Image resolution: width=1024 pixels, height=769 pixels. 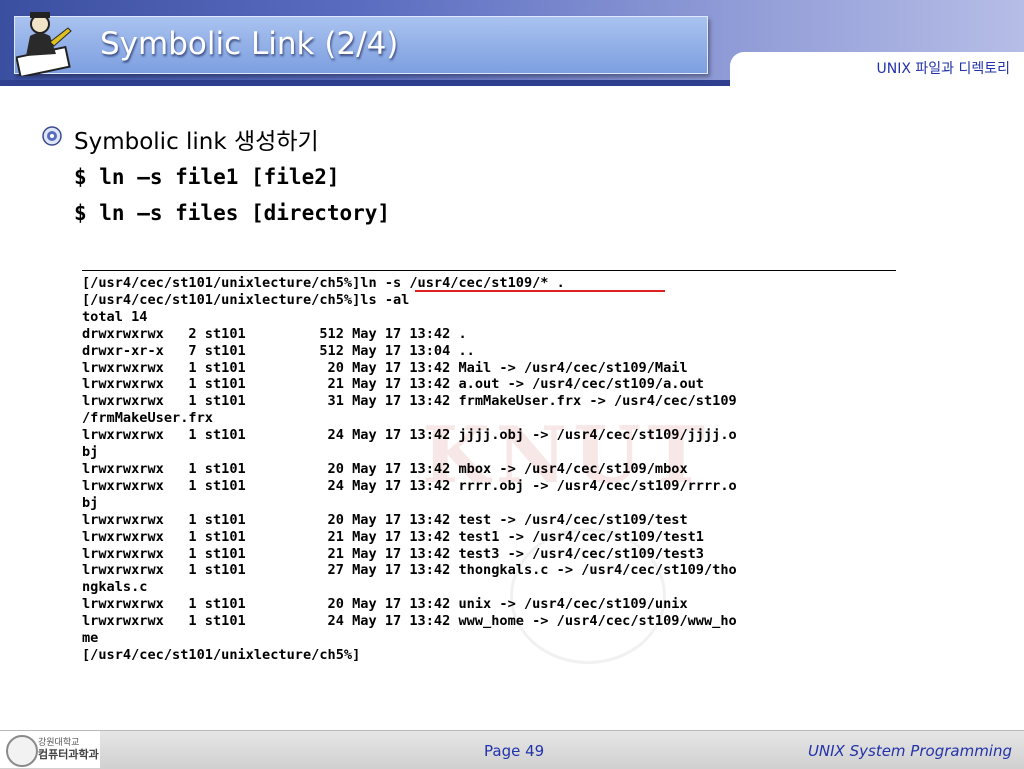 I want to click on terminal-line: drwxrwxrwx 2 st101 512 May 17 13:42 ., so click(x=274, y=333).